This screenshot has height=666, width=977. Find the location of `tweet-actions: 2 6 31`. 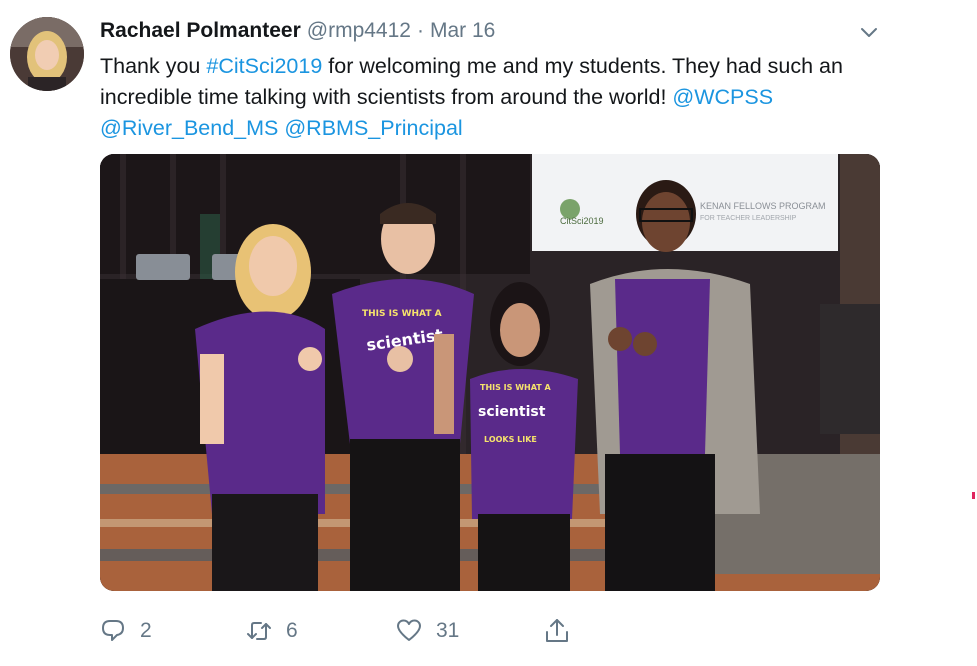

tweet-actions: 2 6 31 is located at coordinates (350, 631).